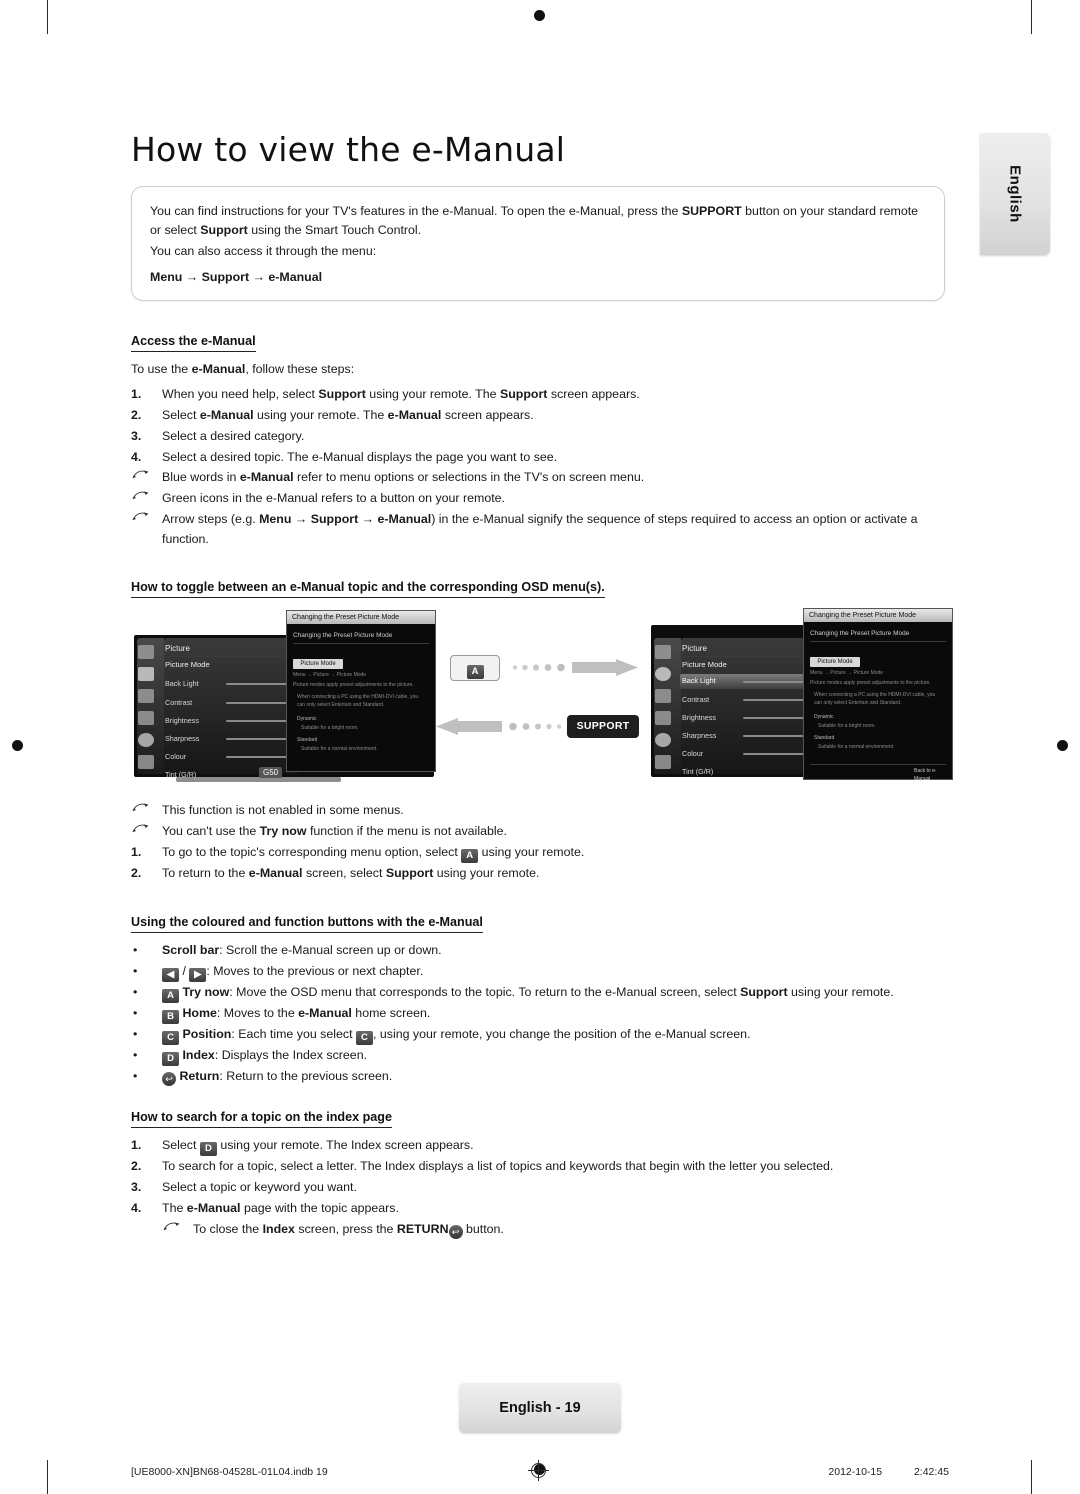 The width and height of the screenshot is (1080, 1494). What do you see at coordinates (537, 1056) in the screenshot?
I see `list-item: • D Index: Displays the Index screen.` at bounding box center [537, 1056].